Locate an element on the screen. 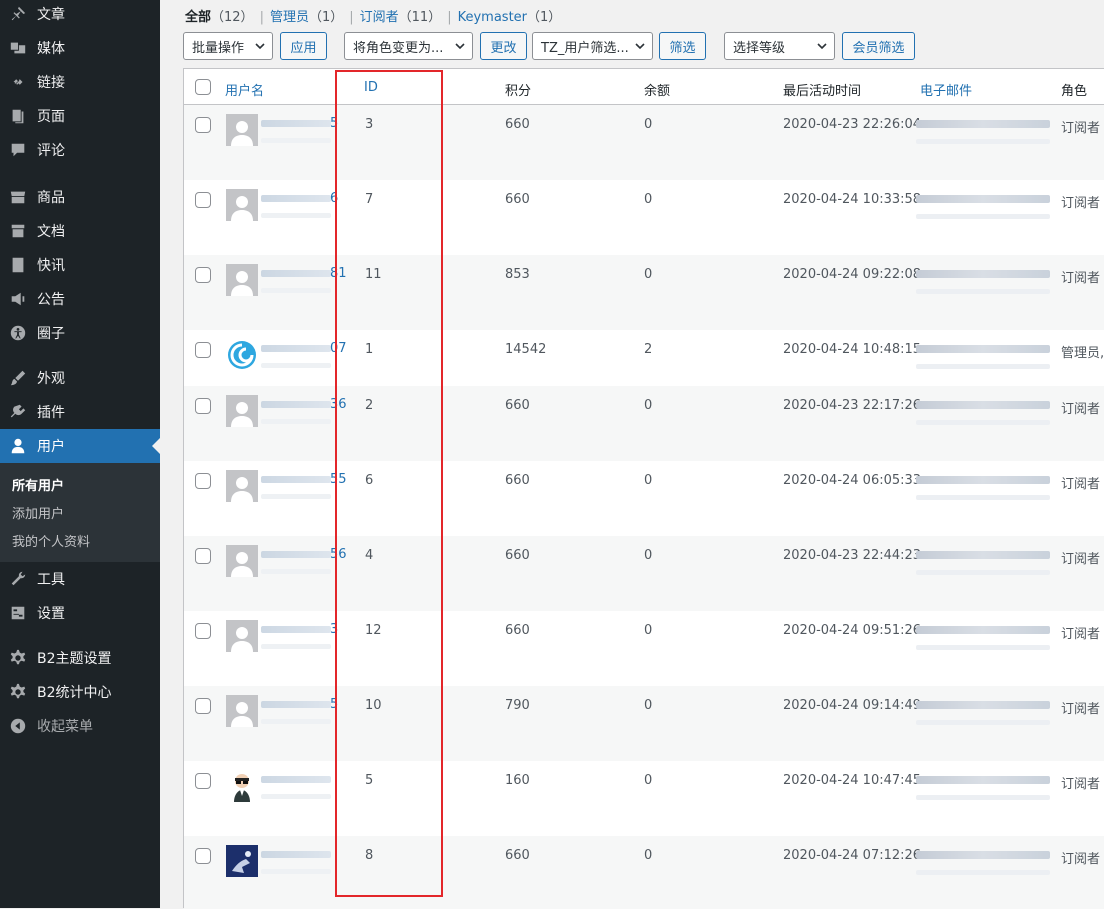 The image size is (1104, 909). filter-keymaster: Keymaster is located at coordinates (492, 17).